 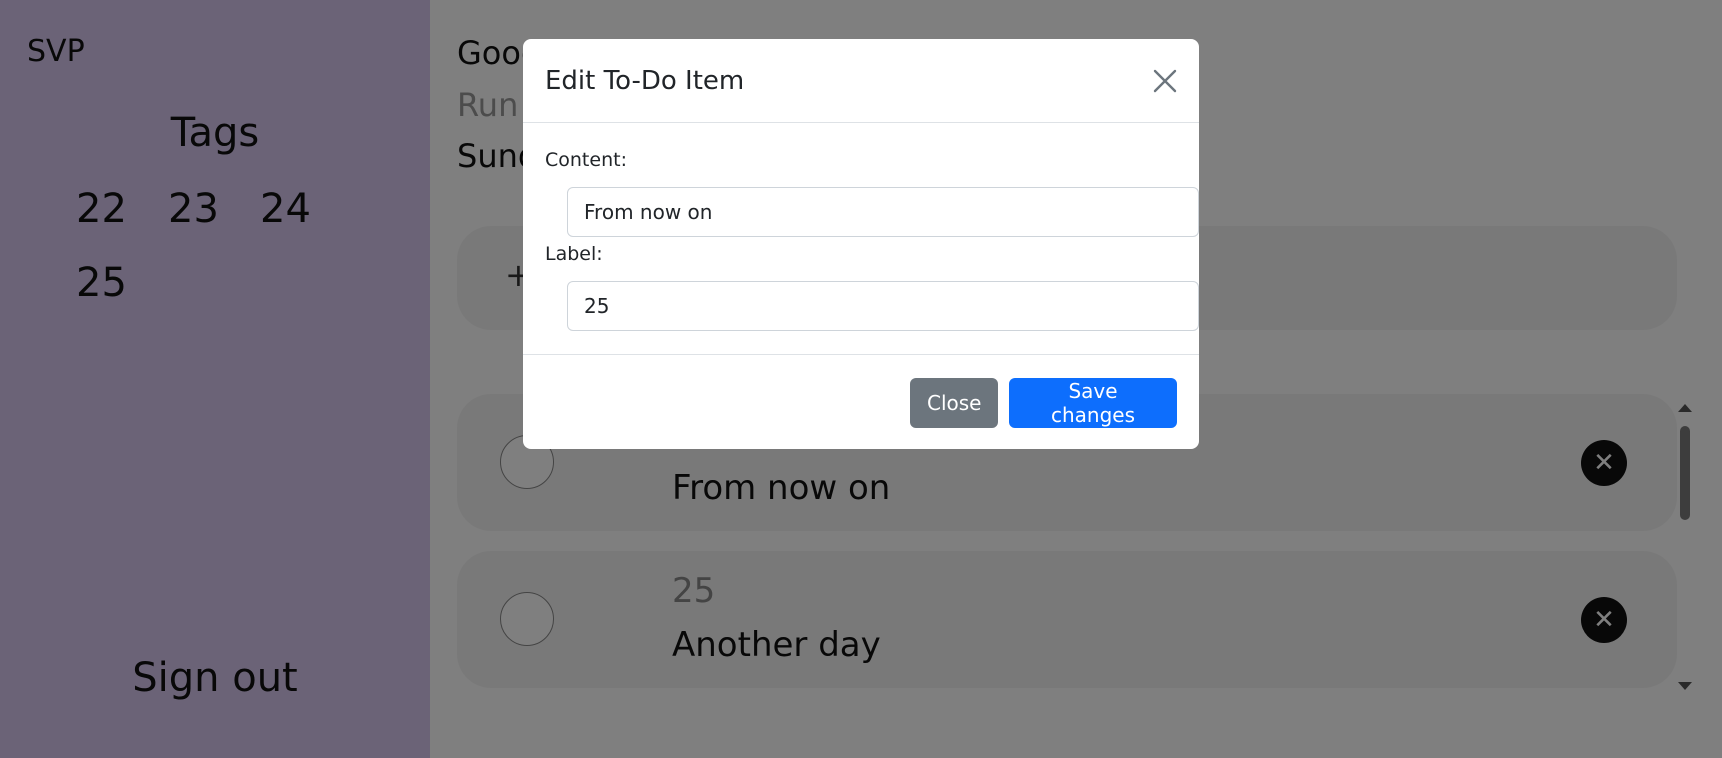 I want to click on modal-header: Edit To-Do Item, so click(x=861, y=81).